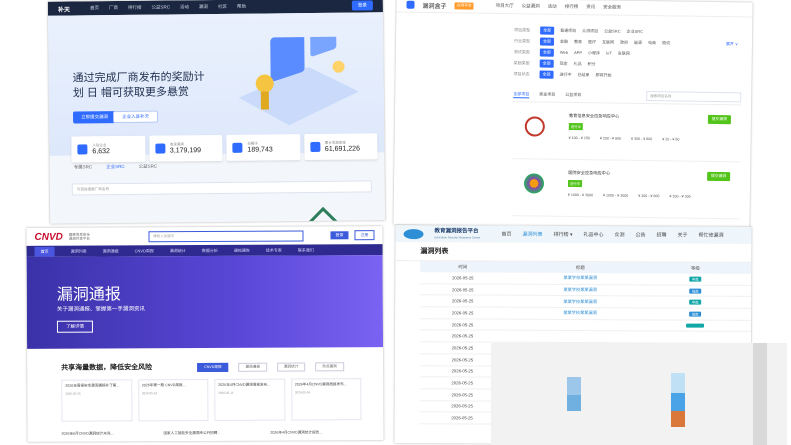 The height and width of the screenshot is (445, 791). I want to click on project-name: 医院安全应急响应中心, so click(589, 173).